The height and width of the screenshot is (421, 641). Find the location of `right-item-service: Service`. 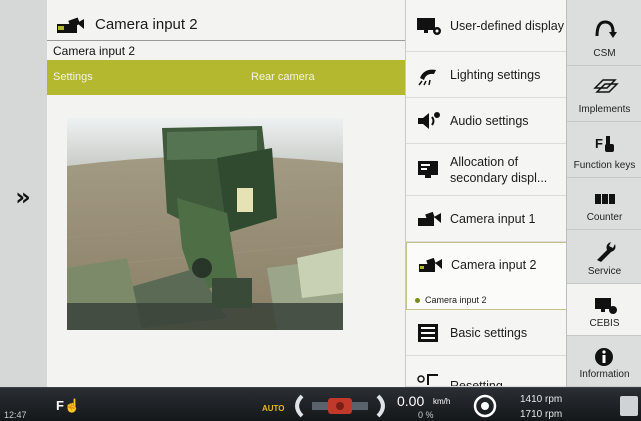

right-item-service: Service is located at coordinates (604, 257).